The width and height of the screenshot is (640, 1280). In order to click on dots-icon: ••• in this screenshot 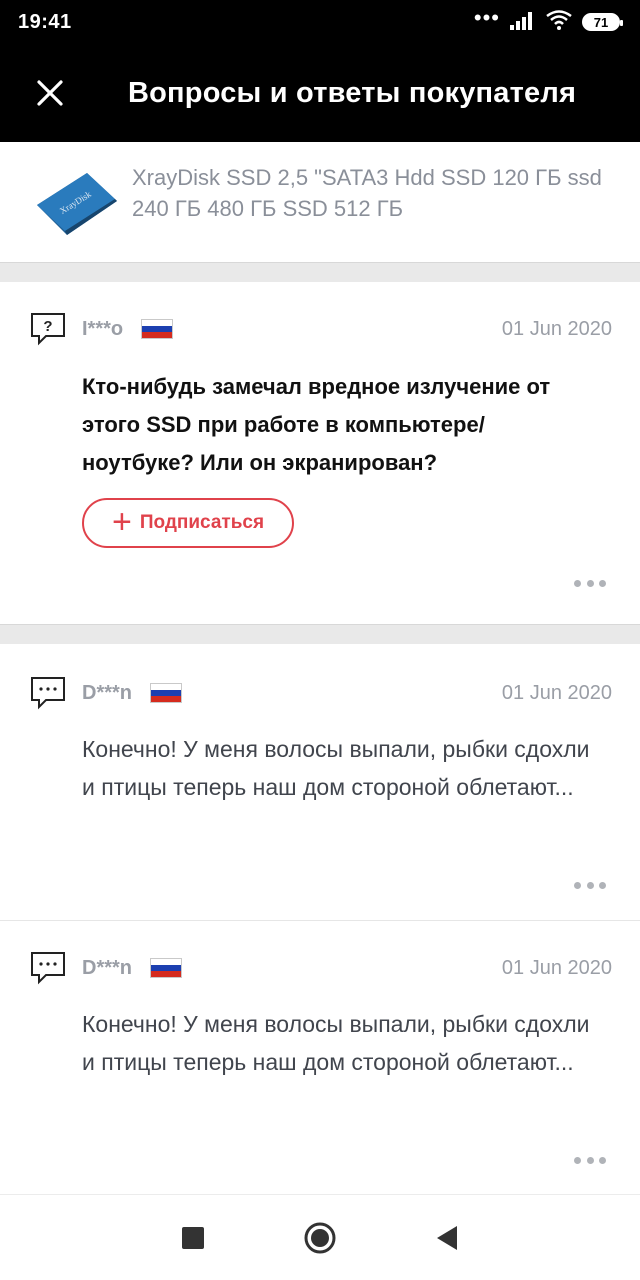, I will do `click(486, 17)`.